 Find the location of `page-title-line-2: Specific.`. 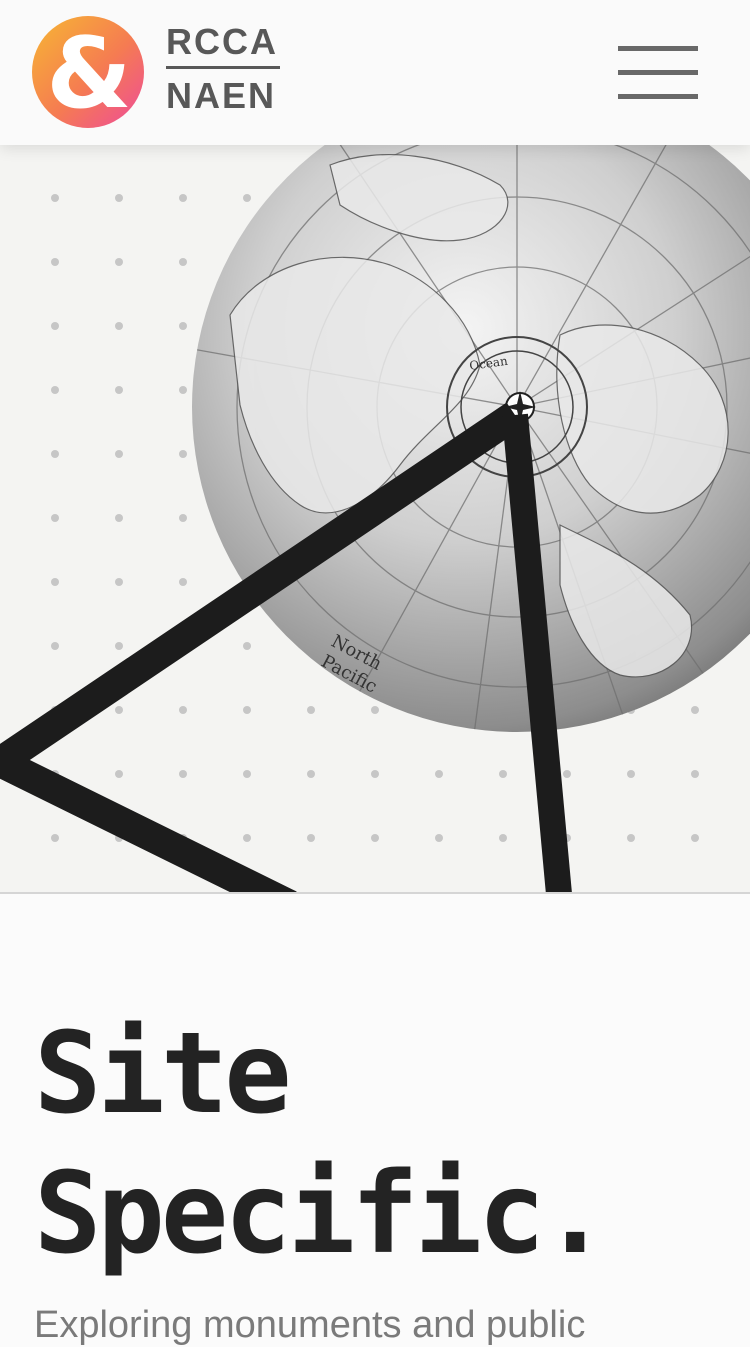

page-title-line-2: Specific. is located at coordinates (321, 1214).